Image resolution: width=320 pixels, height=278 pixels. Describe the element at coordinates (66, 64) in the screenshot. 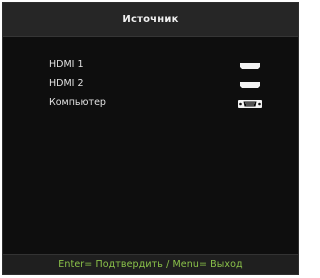

I see `source-item-label: HDMI 1` at that location.